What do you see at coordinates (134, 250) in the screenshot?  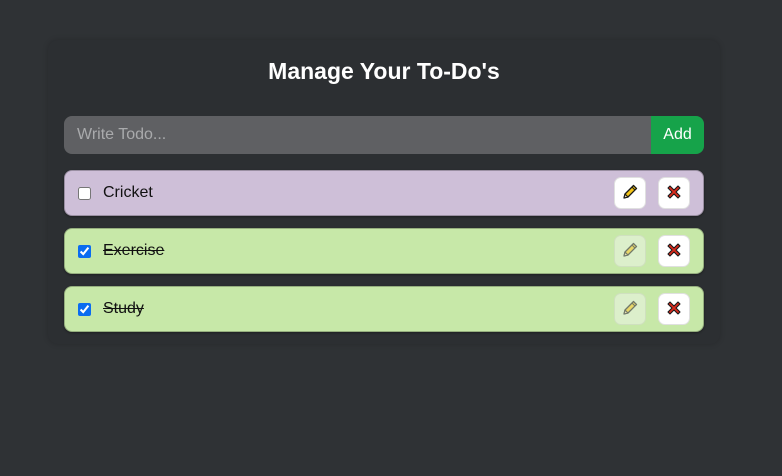 I see `todo-text: Exercise` at bounding box center [134, 250].